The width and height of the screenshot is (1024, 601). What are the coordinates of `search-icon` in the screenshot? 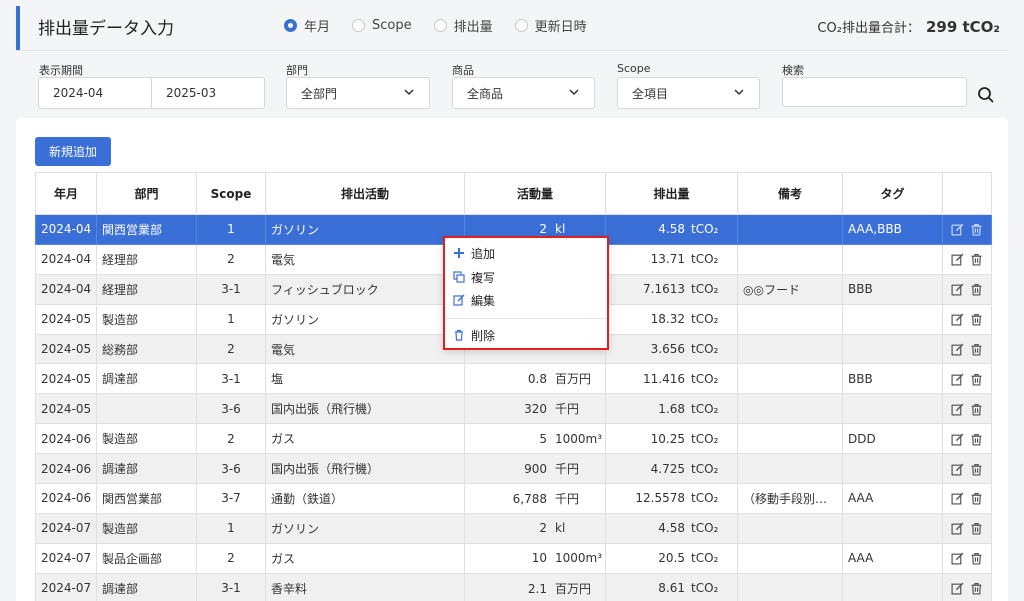 It's located at (986, 95).